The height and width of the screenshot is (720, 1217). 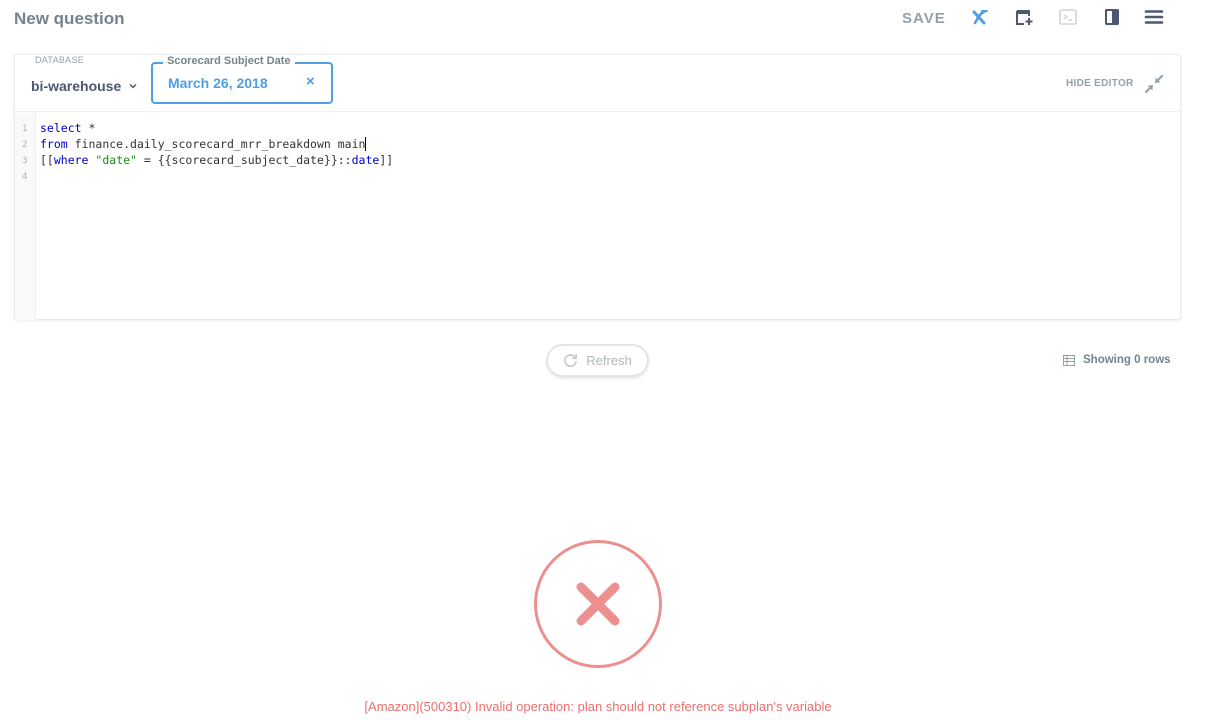 I want to click on scorecard-subject-date-widget: Scorecard Subject Date March 26, 2018 ×, so click(x=242, y=79).